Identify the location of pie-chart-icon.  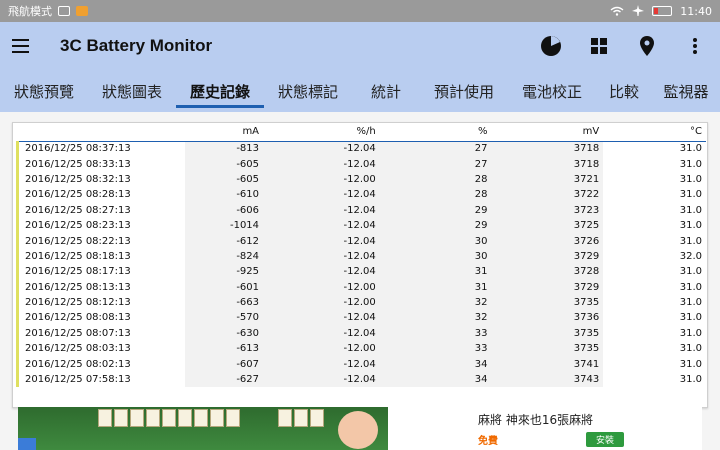
(551, 46).